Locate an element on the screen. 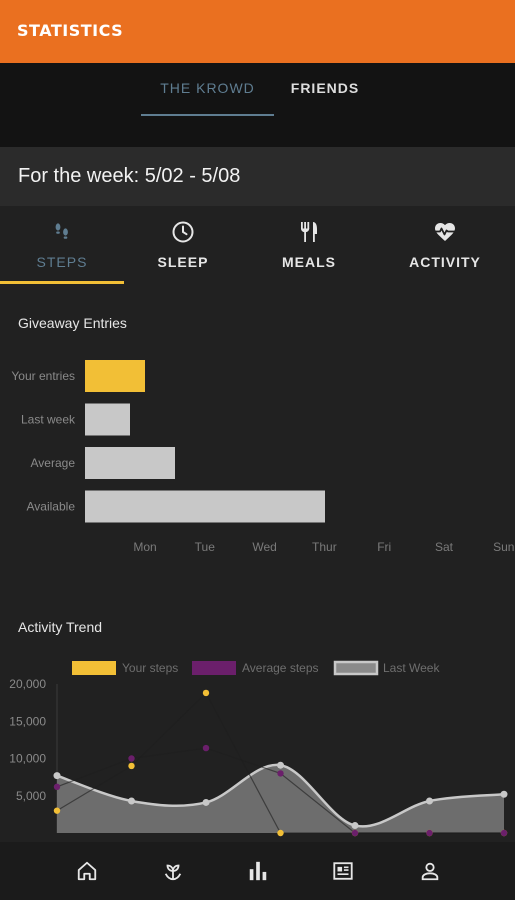 This screenshot has height=900, width=515. tab-friends: FRIENDS is located at coordinates (325, 88).